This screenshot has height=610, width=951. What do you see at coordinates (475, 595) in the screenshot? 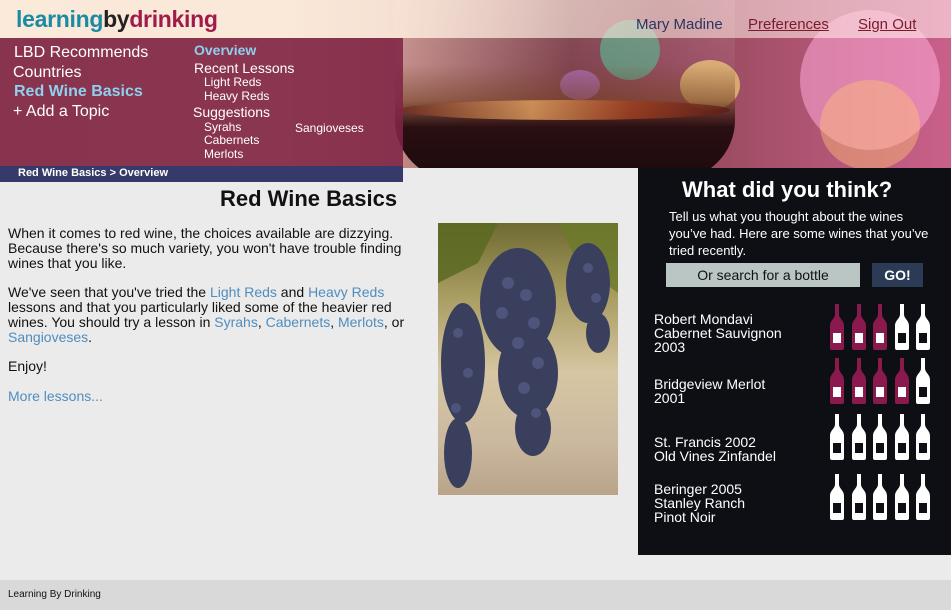
I see `footer: Learning By Drinking` at bounding box center [475, 595].